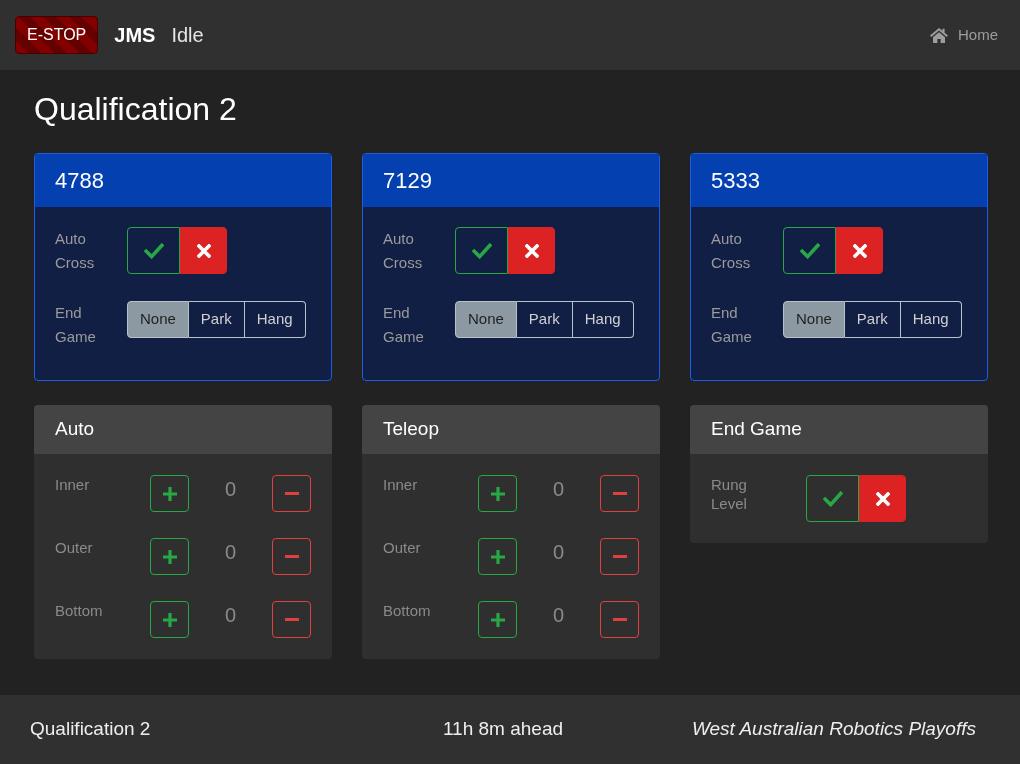  Describe the element at coordinates (407, 181) in the screenshot. I see `team-number: 7129` at that location.